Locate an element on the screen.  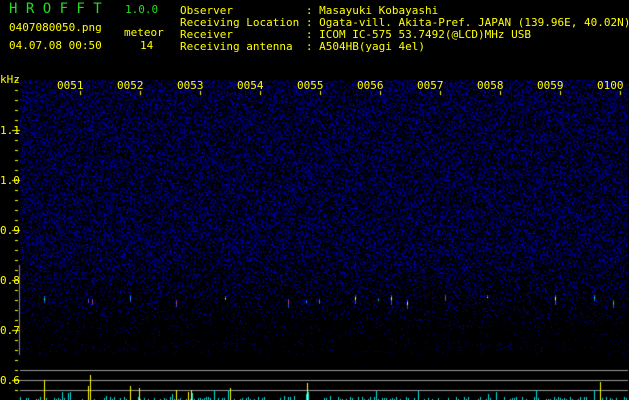
freq-label: 0.9 is located at coordinates (10, 230).